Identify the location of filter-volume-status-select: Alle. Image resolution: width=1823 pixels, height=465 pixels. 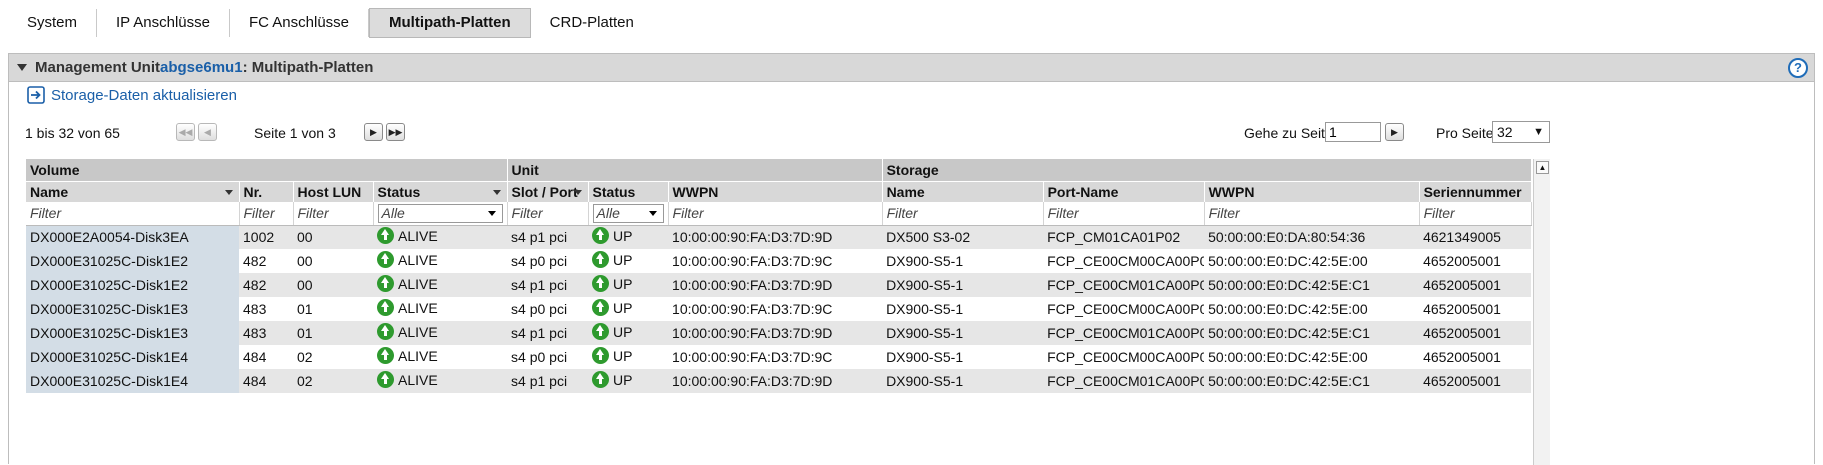
(440, 213).